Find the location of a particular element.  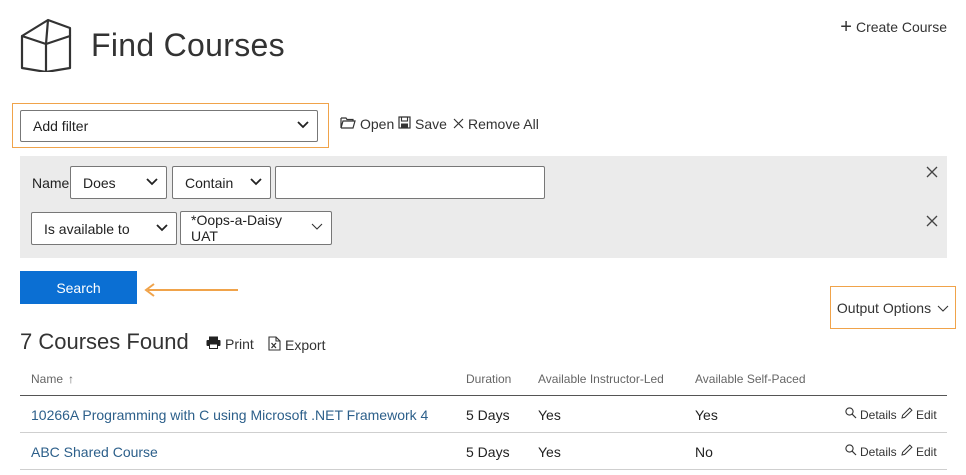

search-button: Search is located at coordinates (78, 287).